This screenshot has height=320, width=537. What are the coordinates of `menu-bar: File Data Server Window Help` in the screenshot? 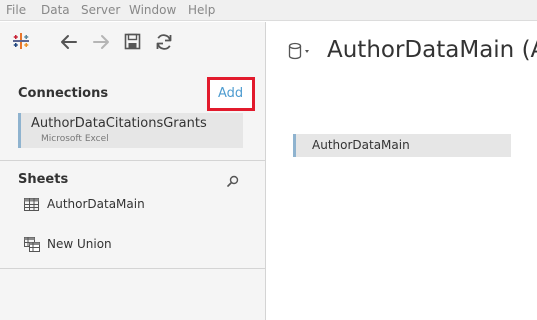 It's located at (268, 10).